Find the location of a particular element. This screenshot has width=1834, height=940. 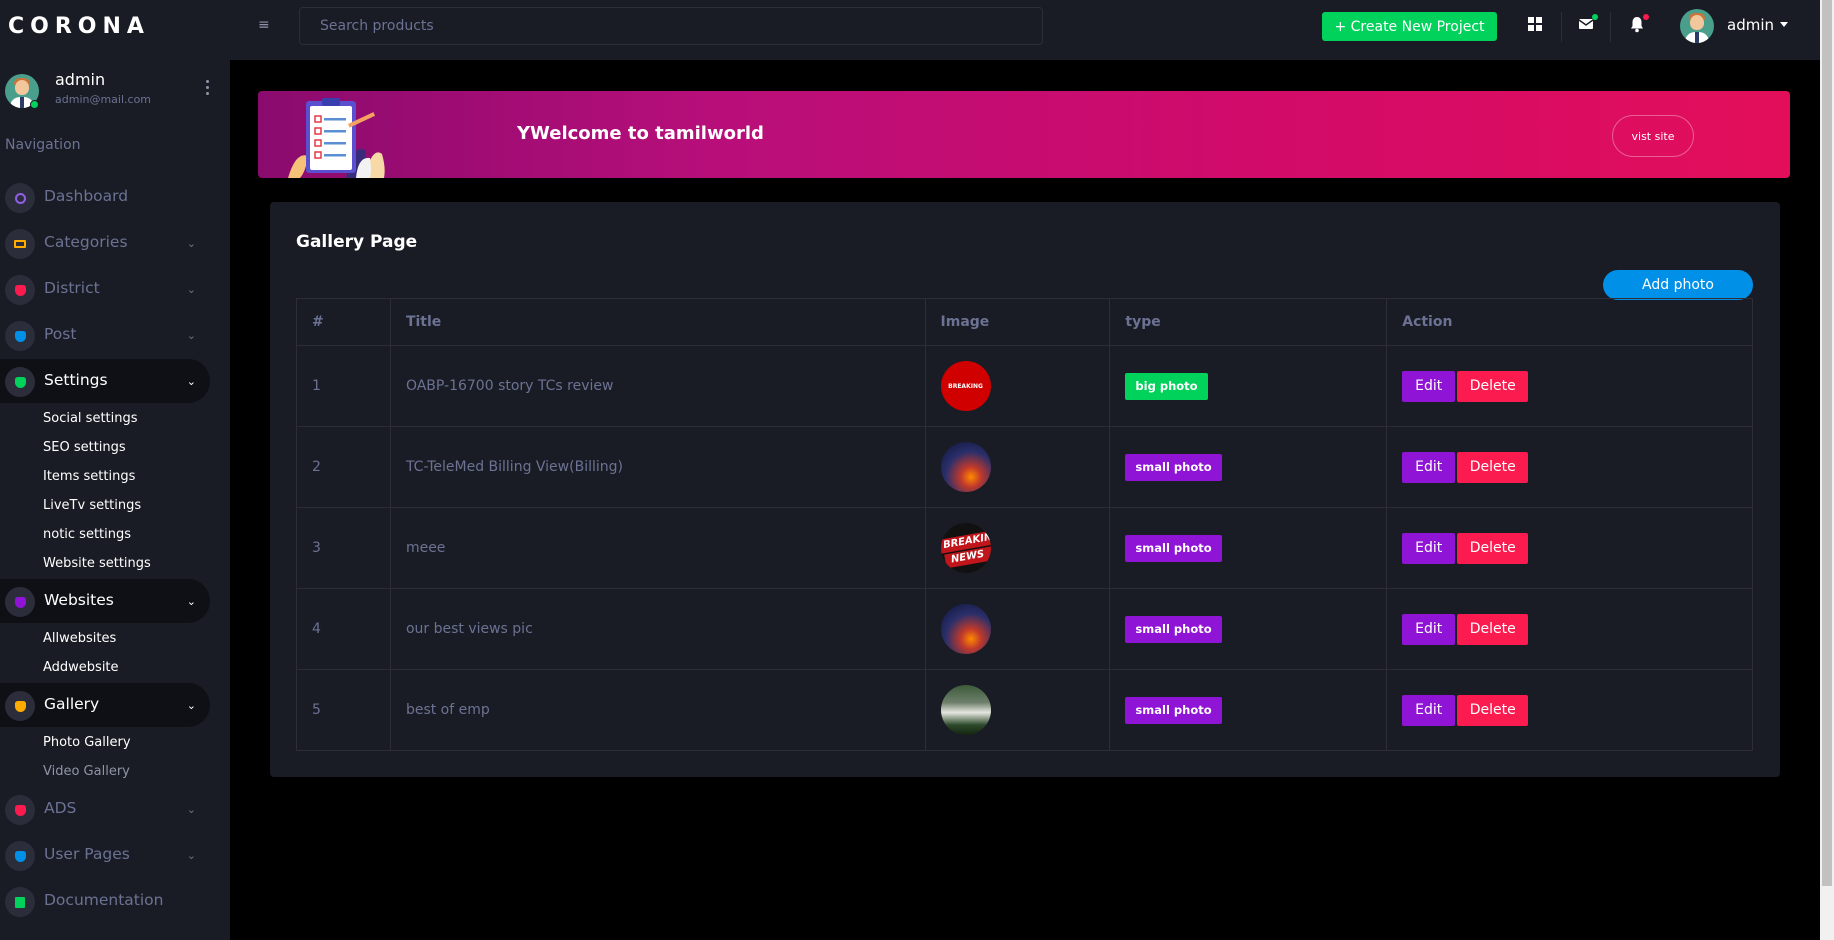

user-name: admin is located at coordinates (1750, 25).